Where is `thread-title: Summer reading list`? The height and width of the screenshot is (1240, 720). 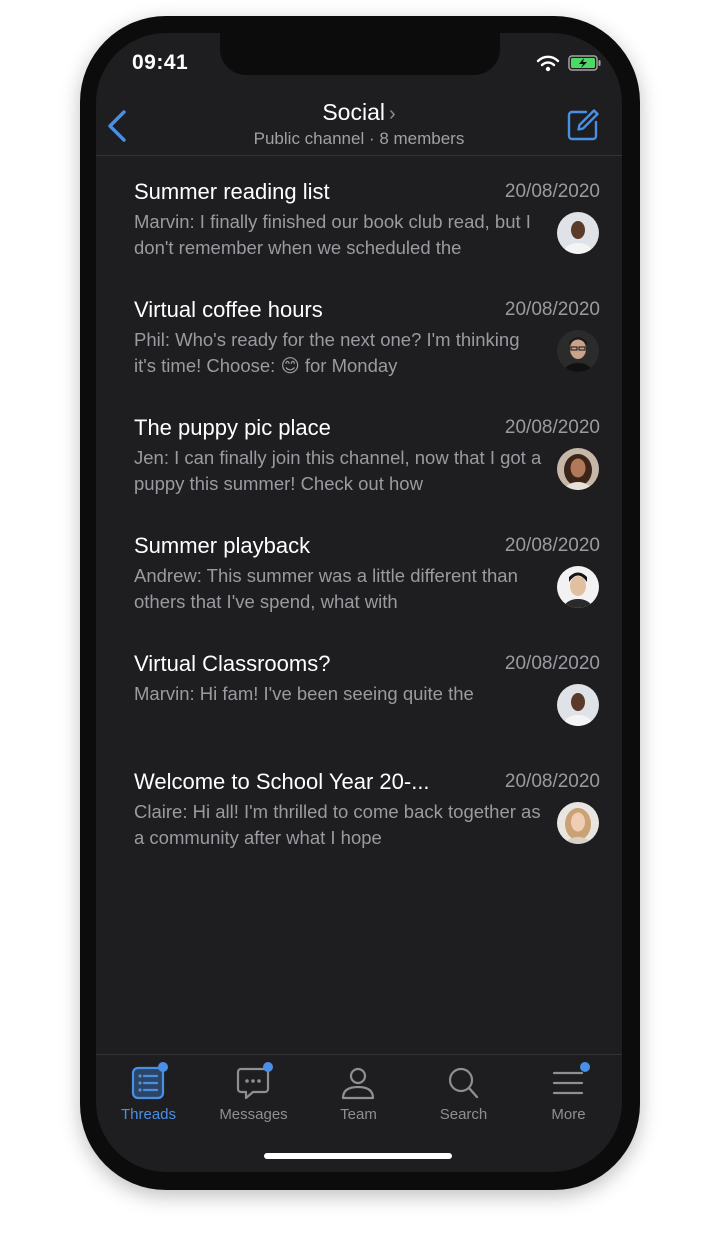 thread-title: Summer reading list is located at coordinates (232, 191).